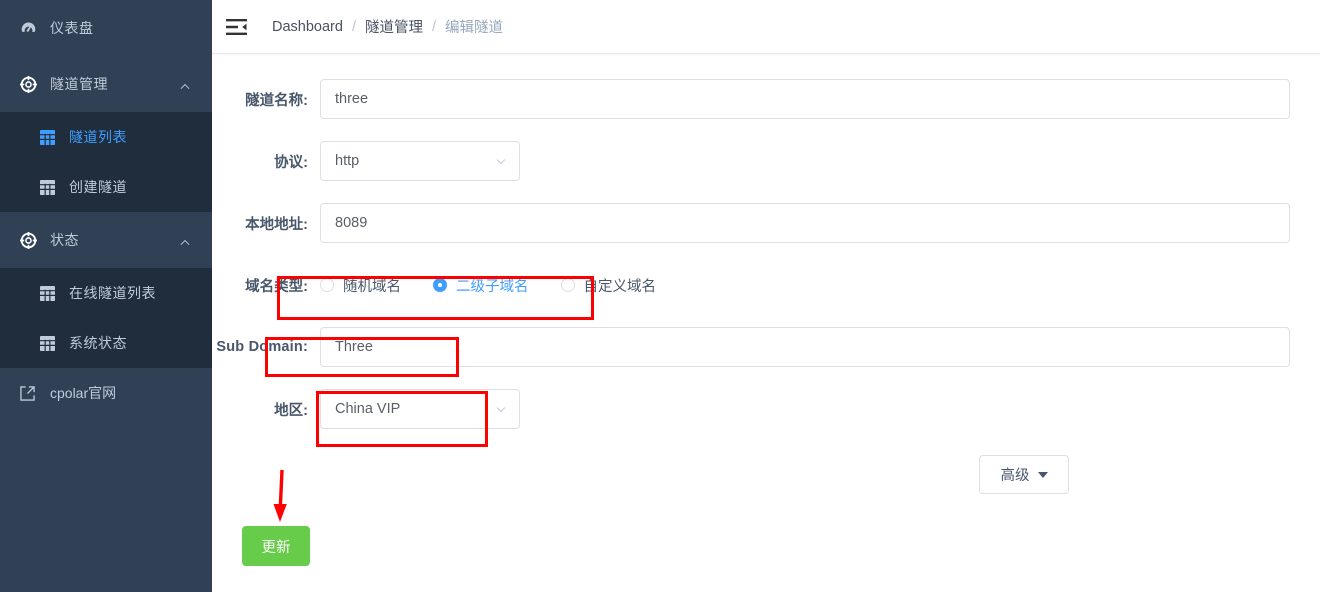 The height and width of the screenshot is (592, 1320). I want to click on external-link-icon, so click(33, 393).